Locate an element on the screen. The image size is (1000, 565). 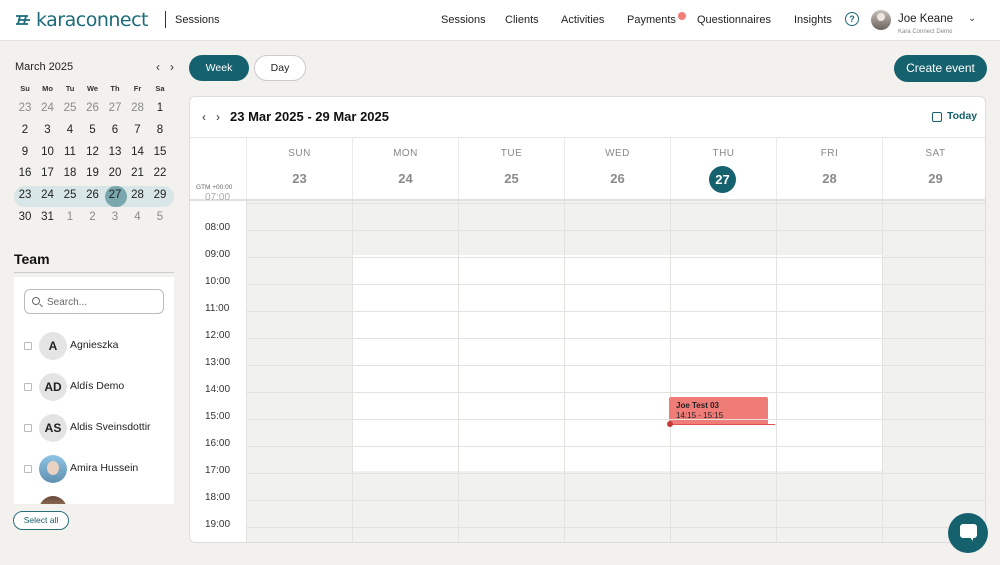
weekday-label: Mo is located at coordinates (47, 88).